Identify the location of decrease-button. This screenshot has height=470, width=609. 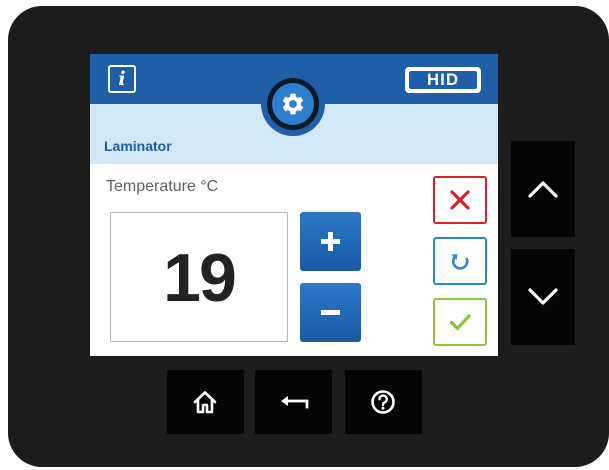
(330, 312).